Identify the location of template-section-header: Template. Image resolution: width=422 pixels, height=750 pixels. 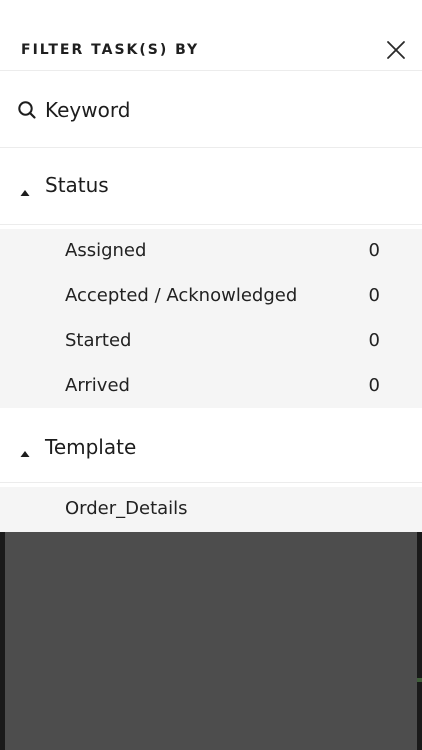
(211, 445).